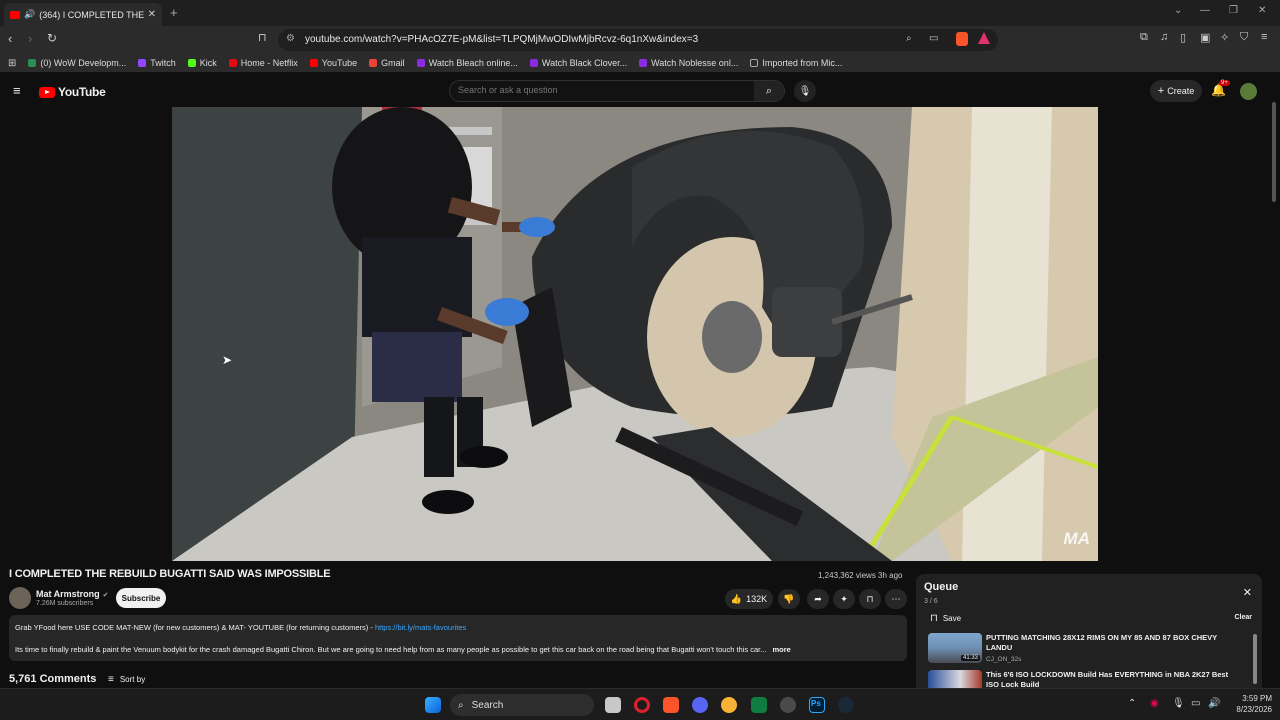  Describe the element at coordinates (1178, 10) in the screenshot. I see `tab-list-chevron-icon: ⌄` at that location.